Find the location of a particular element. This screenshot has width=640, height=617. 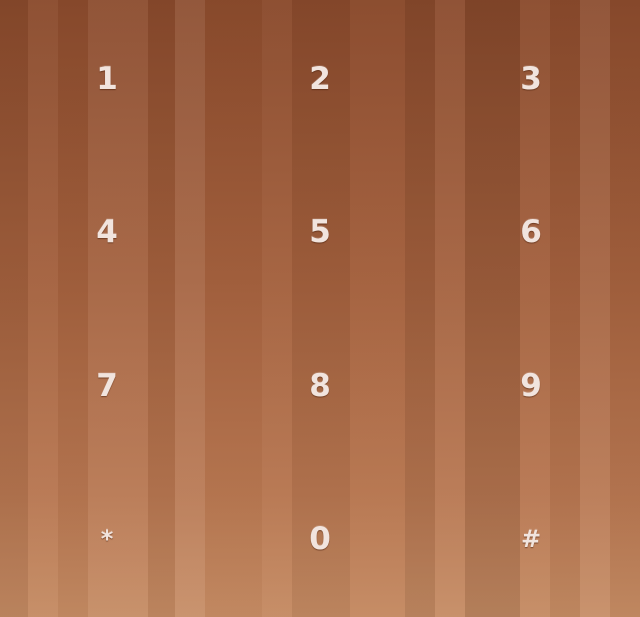

key-0: 0 is located at coordinates (320, 539).